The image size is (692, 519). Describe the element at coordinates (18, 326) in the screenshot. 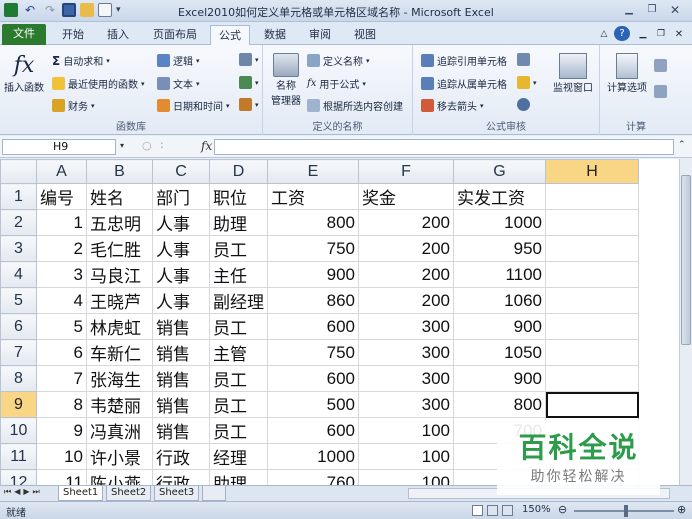

I see `row-header: 6` at that location.